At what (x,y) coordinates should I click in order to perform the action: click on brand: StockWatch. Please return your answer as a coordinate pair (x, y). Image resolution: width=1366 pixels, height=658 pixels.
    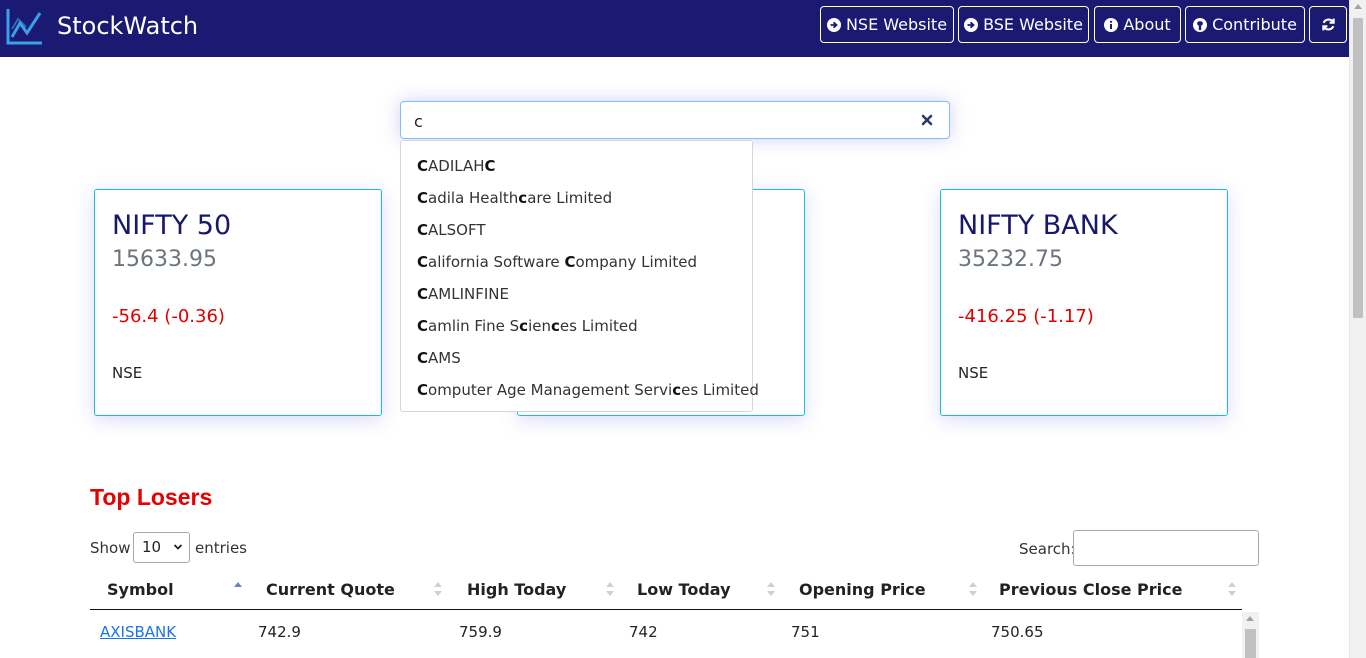
    Looking at the image, I should click on (102, 26).